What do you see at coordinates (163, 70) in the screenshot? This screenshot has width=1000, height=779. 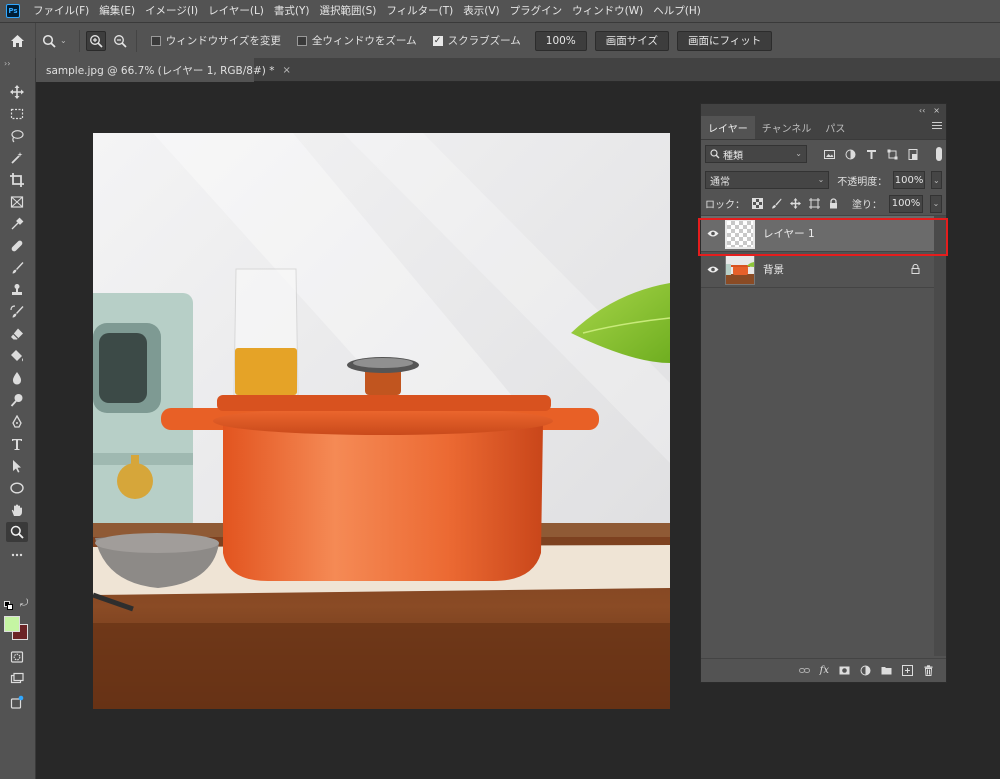 I see `document-tab: sample.jpg @ 66.7% (レイヤー 1, RGB/8#) * ×` at bounding box center [163, 70].